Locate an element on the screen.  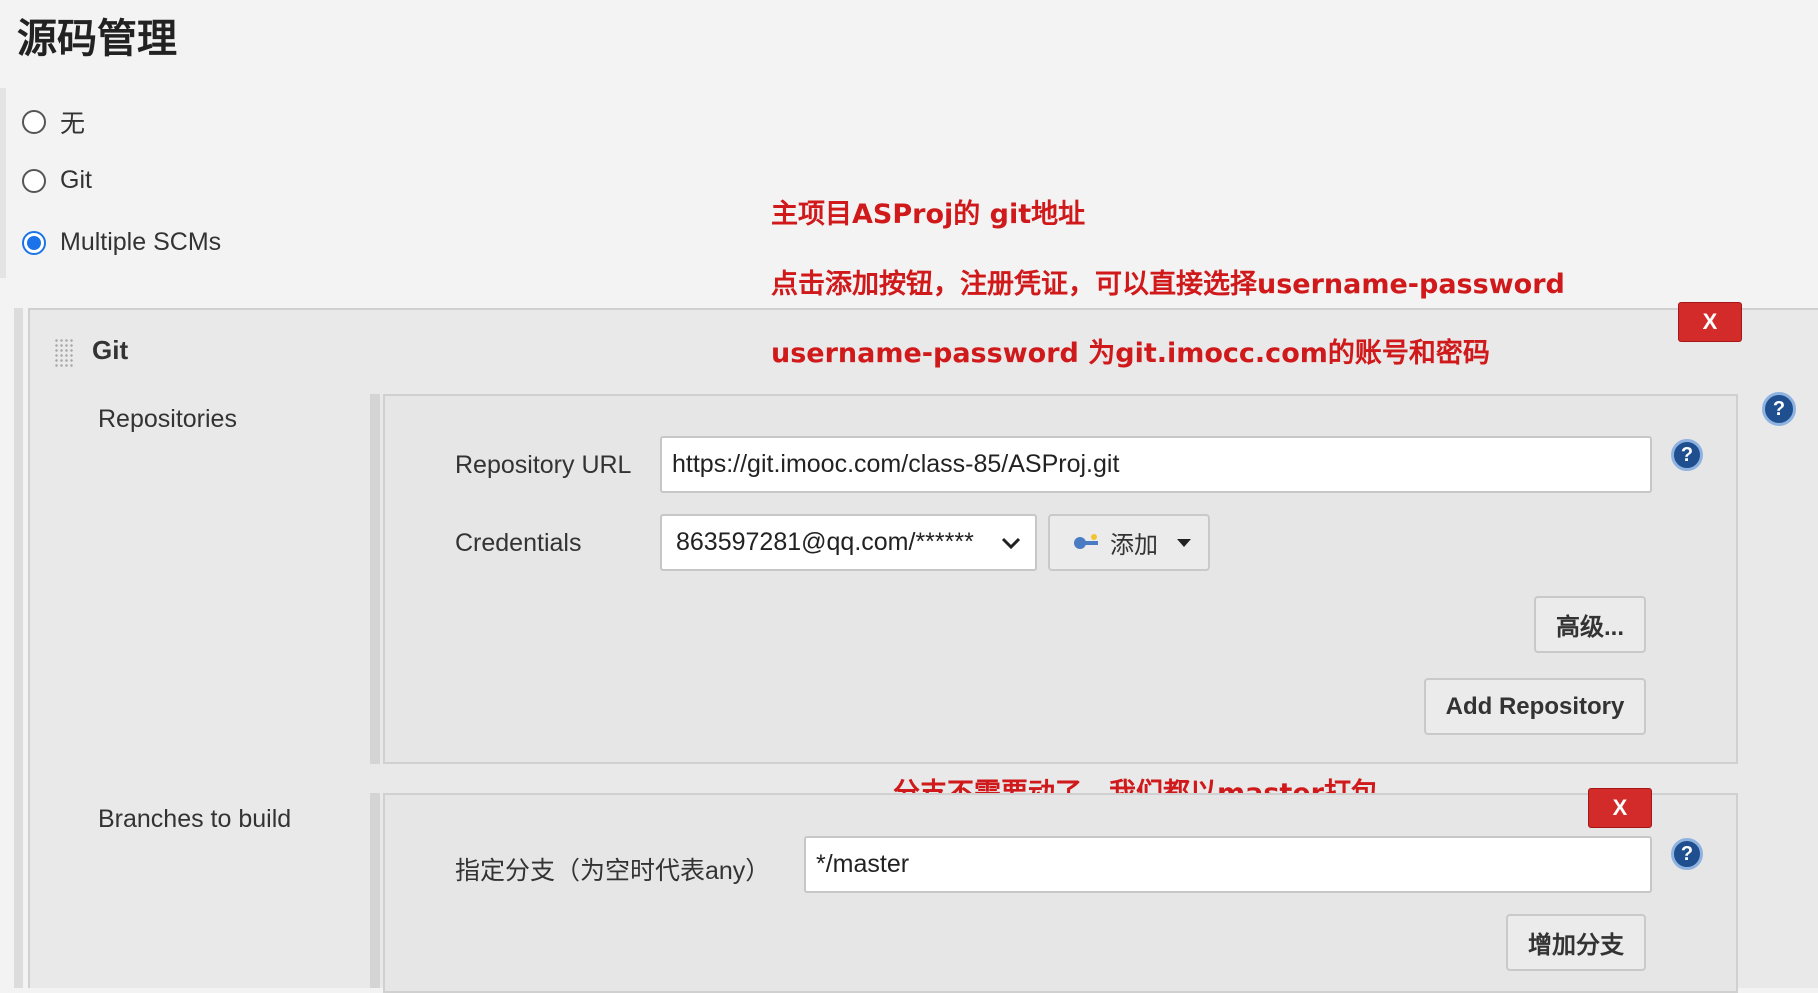
caret-down-icon is located at coordinates (1184, 542).